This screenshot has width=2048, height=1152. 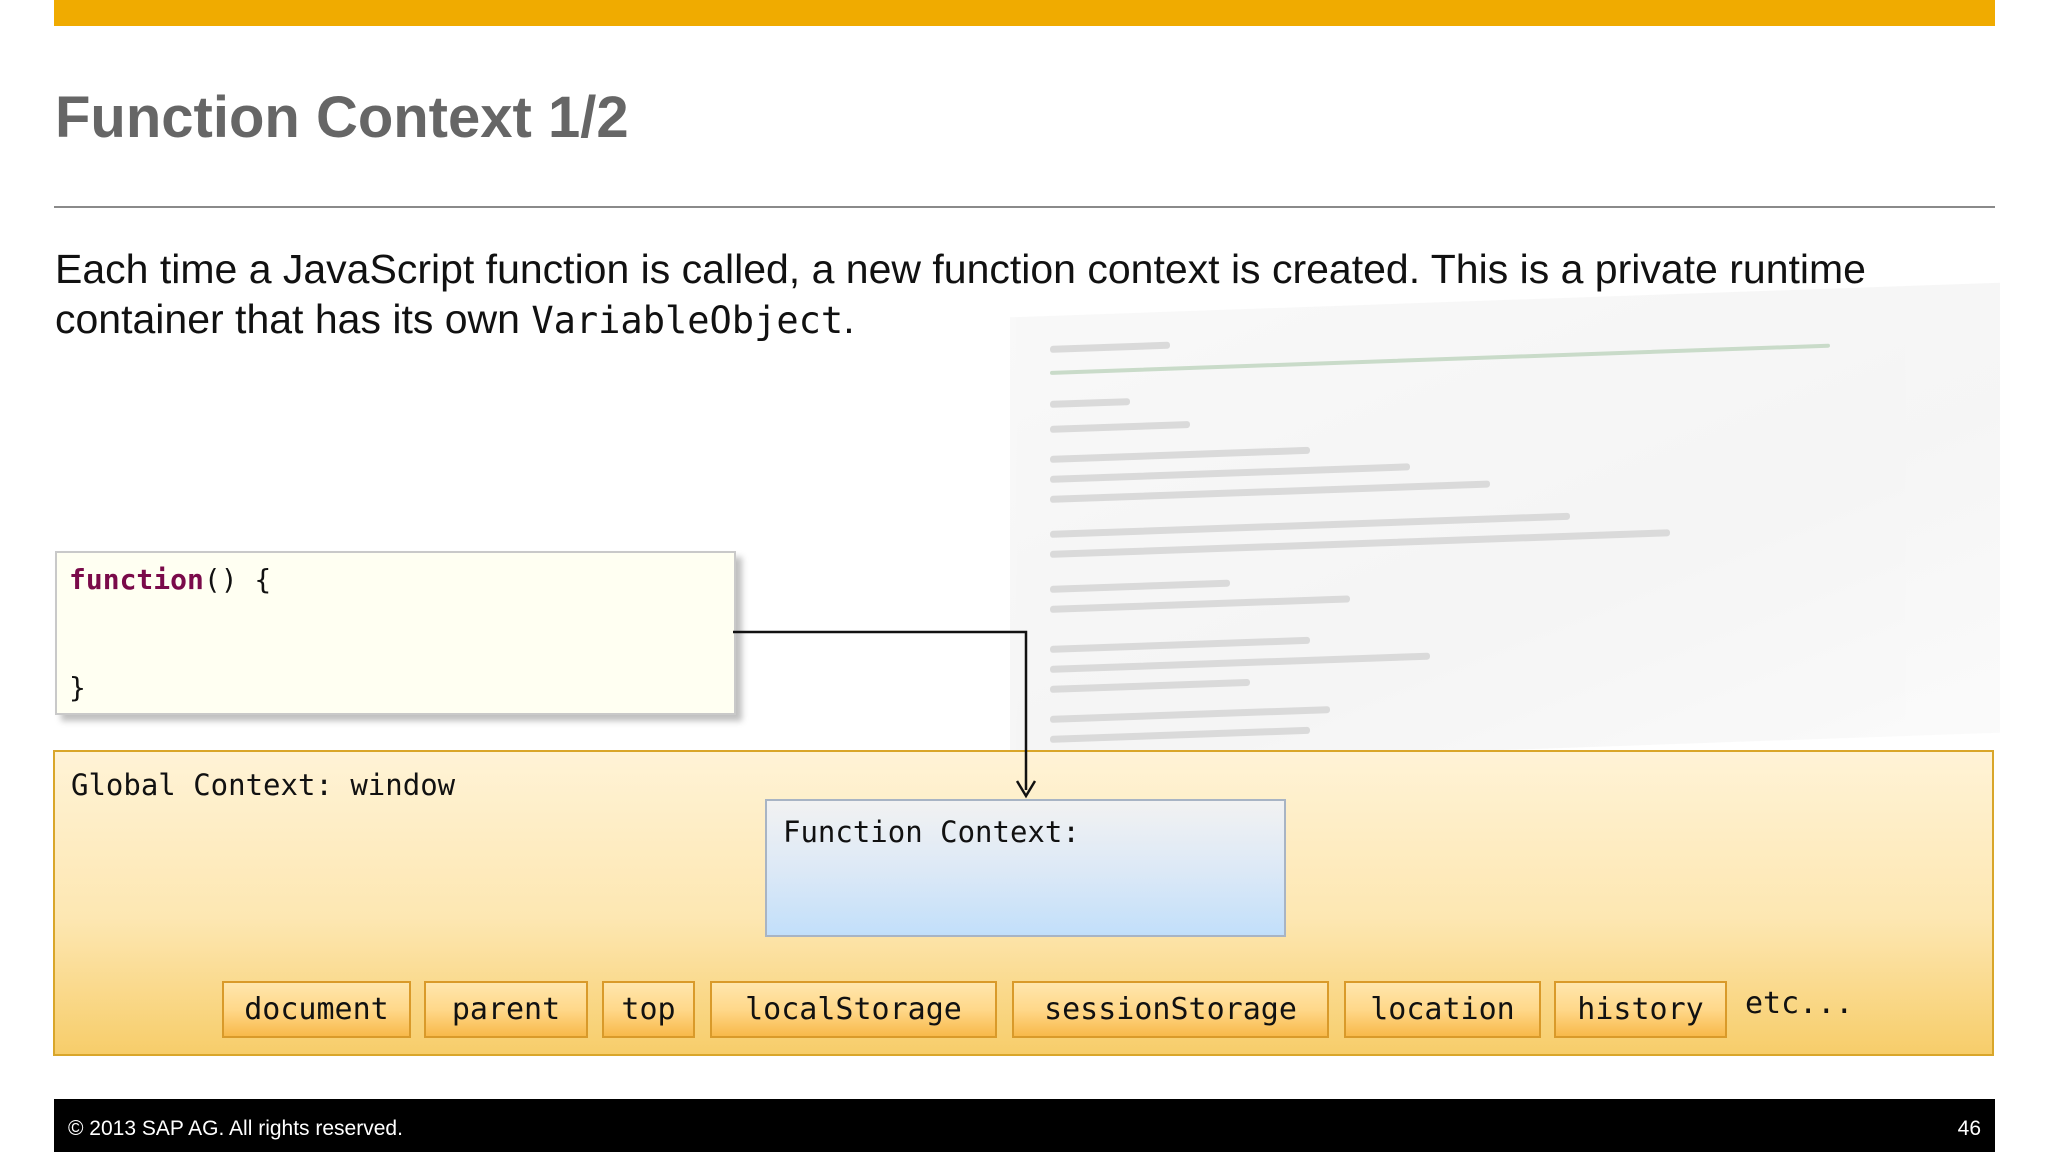 What do you see at coordinates (1969, 1128) in the screenshot?
I see `page-number: 46` at bounding box center [1969, 1128].